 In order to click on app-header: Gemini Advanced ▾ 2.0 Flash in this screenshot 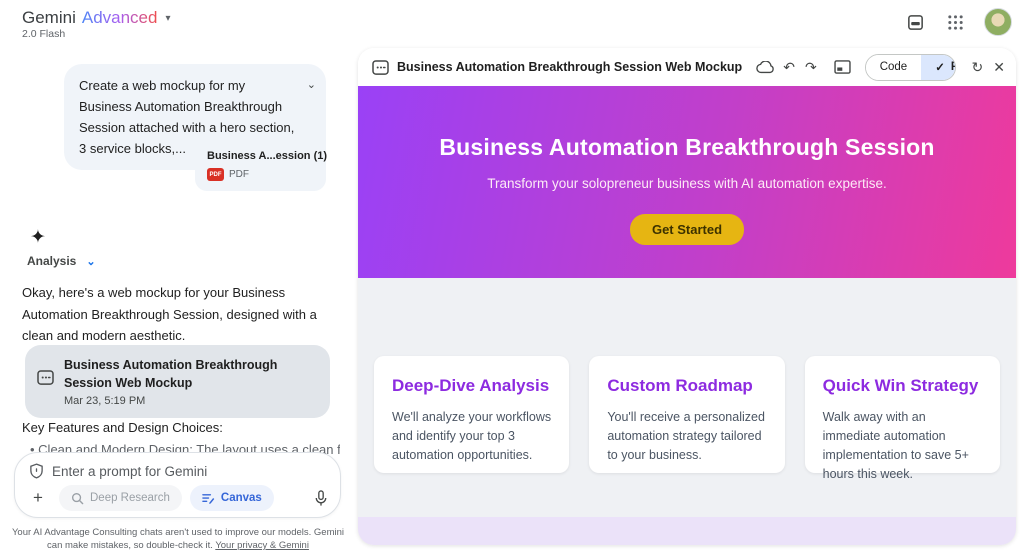, I will do `click(512, 24)`.